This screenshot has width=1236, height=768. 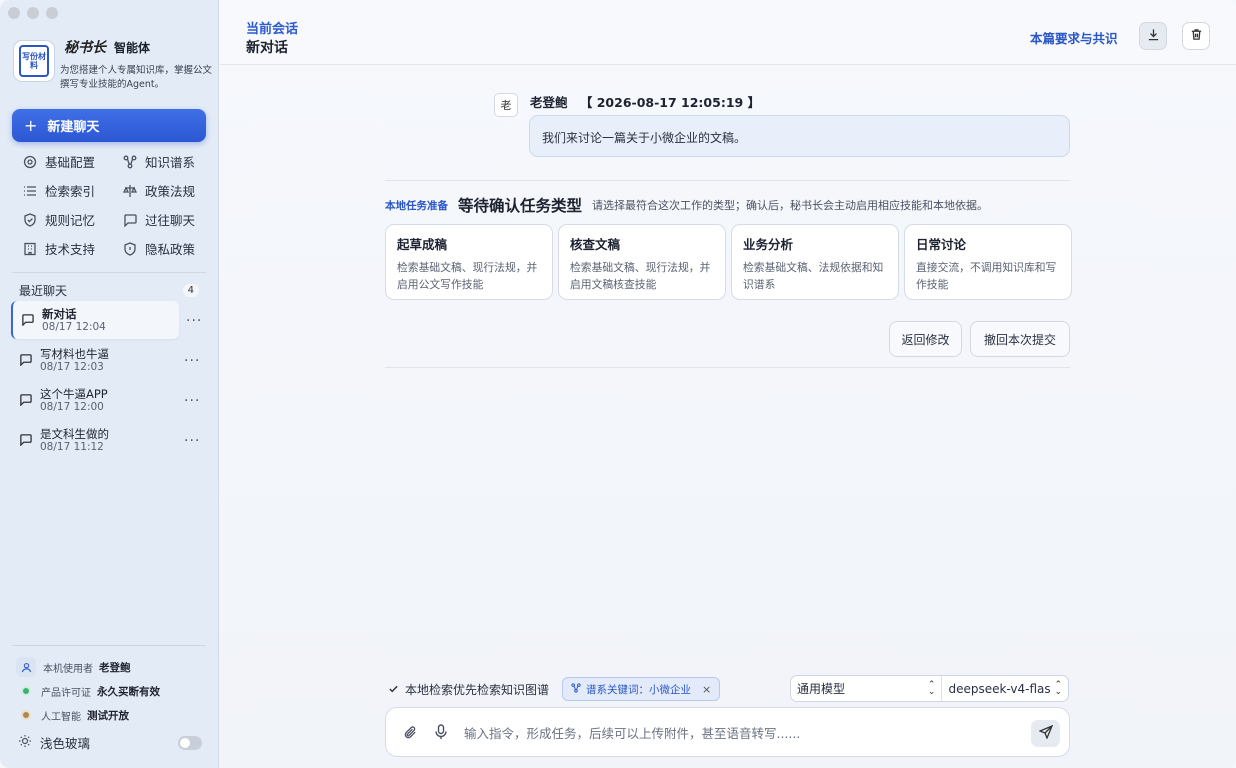 I want to click on graph-priority-checkbox: 本地检索优先检索知识图谱, so click(x=468, y=689).